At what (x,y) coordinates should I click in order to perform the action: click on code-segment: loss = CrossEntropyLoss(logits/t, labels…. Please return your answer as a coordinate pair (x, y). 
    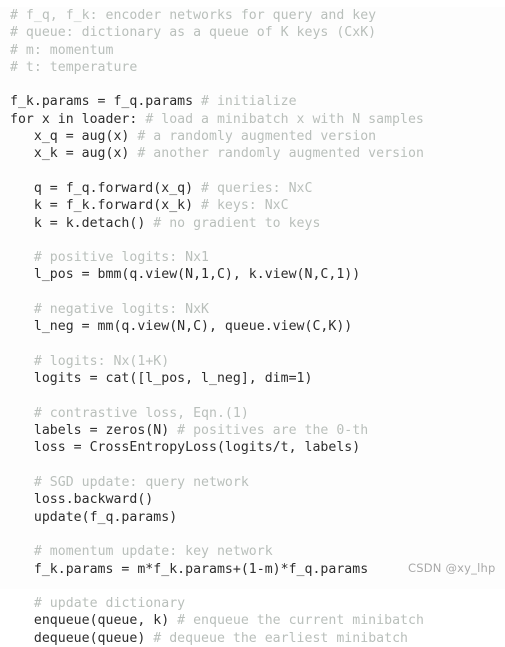
    Looking at the image, I should click on (185, 448).